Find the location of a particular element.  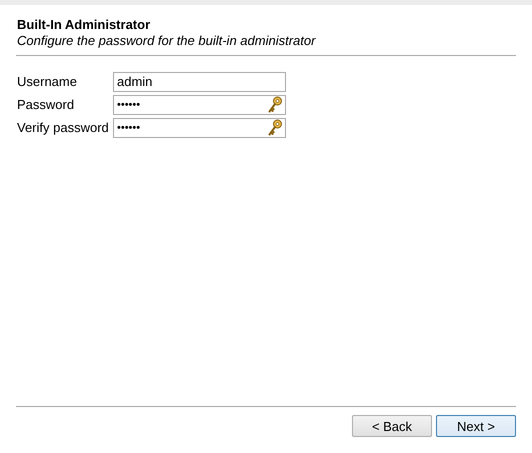

field-label: Password is located at coordinates (46, 105).